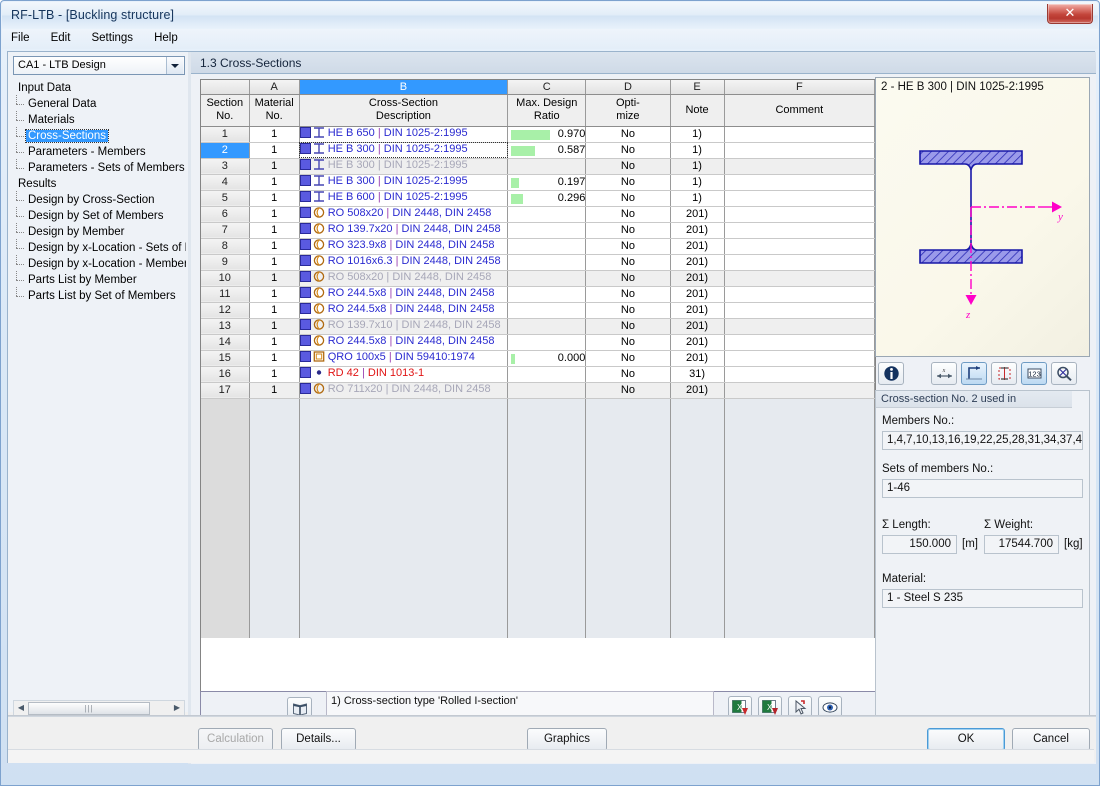 Image resolution: width=1100 pixels, height=786 pixels. I want to click on scroll-track, so click(160, 708).